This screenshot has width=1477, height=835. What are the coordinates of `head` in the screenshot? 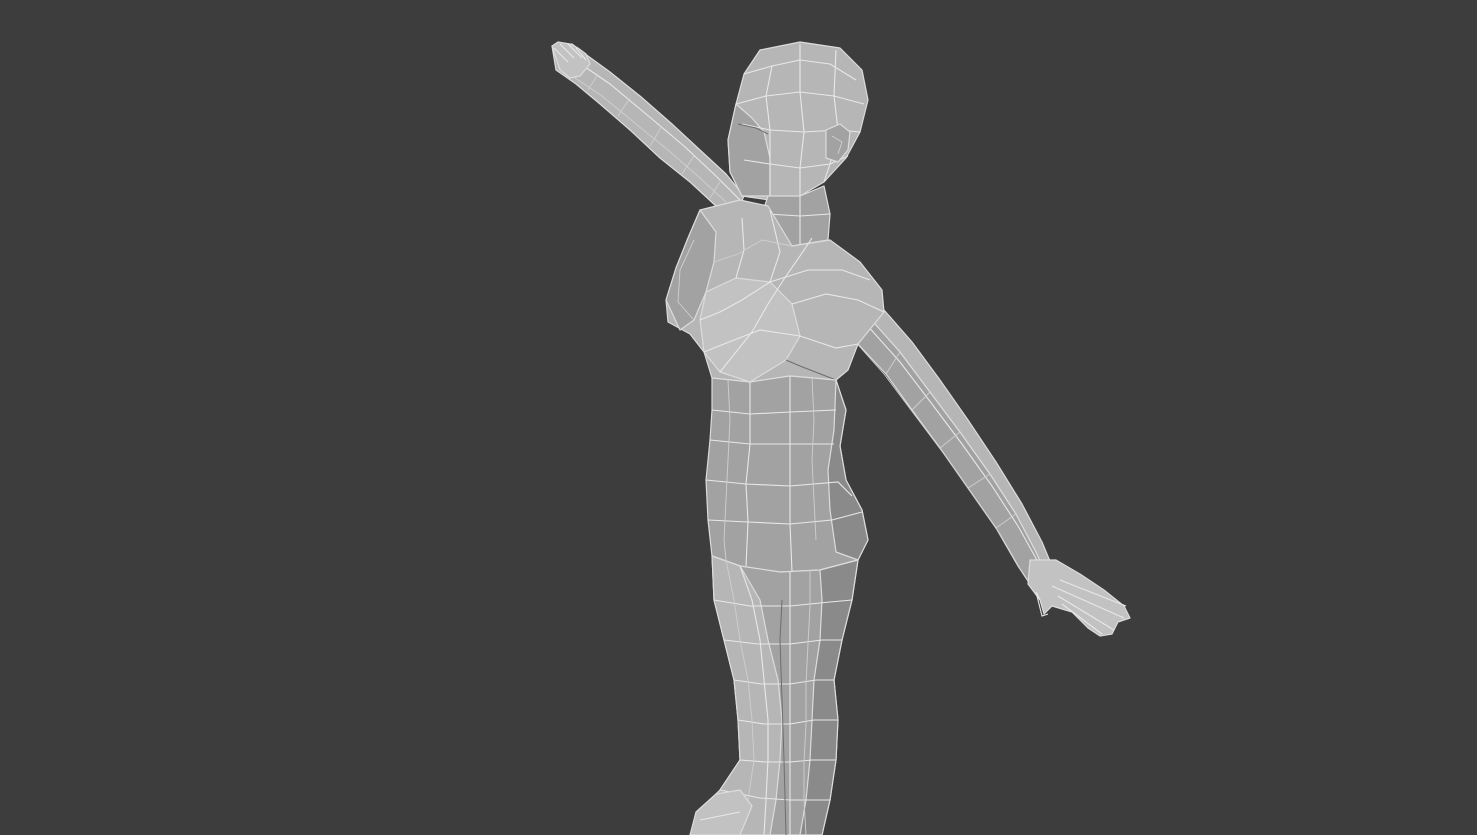 It's located at (798, 121).